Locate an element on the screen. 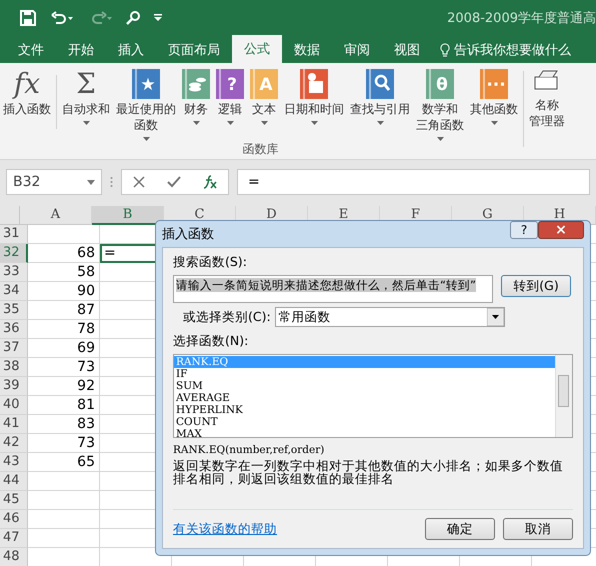 The image size is (596, 566). row-header: 47 is located at coordinates (14, 538).